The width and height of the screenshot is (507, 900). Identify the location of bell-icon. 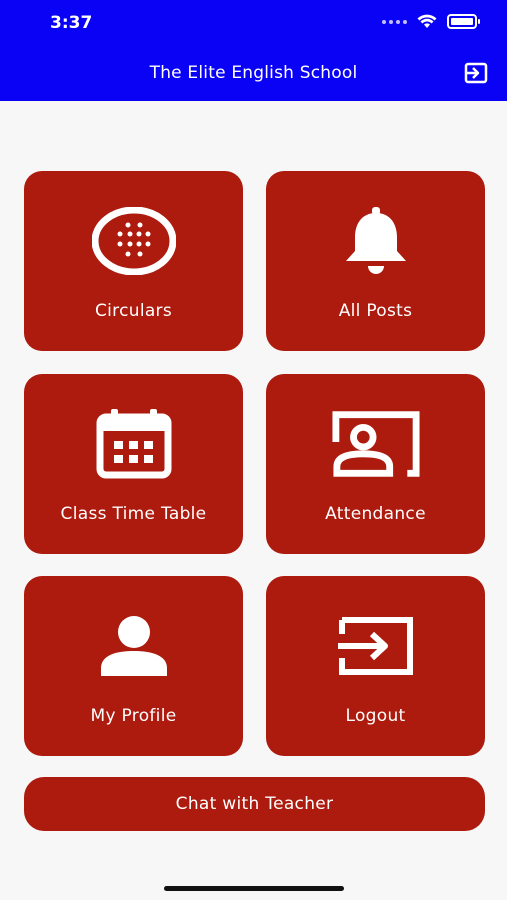
(376, 241).